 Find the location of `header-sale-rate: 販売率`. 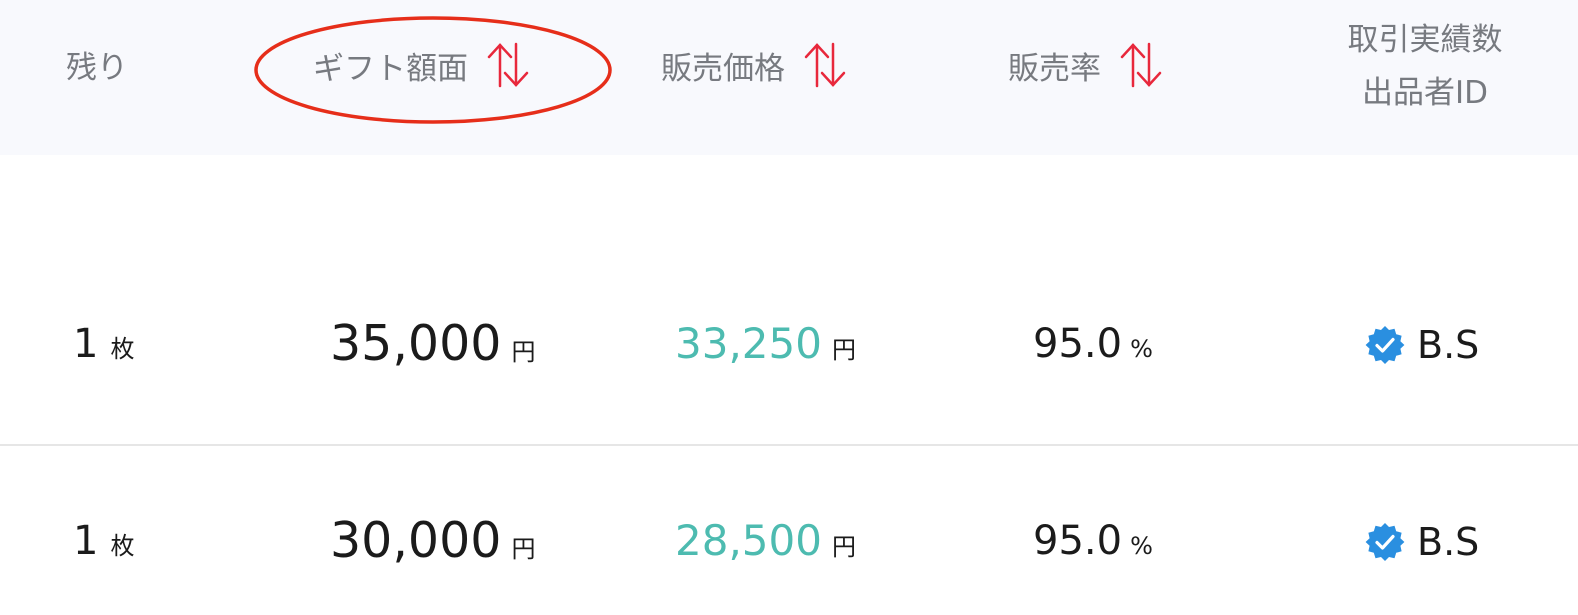

header-sale-rate: 販売率 is located at coordinates (1085, 65).